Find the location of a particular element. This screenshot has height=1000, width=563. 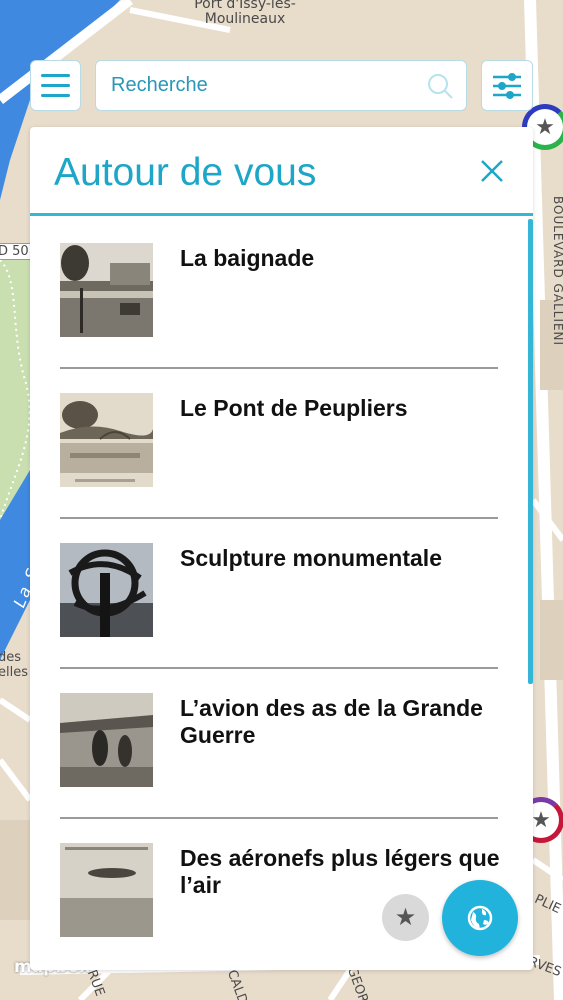

globe-button is located at coordinates (480, 918).